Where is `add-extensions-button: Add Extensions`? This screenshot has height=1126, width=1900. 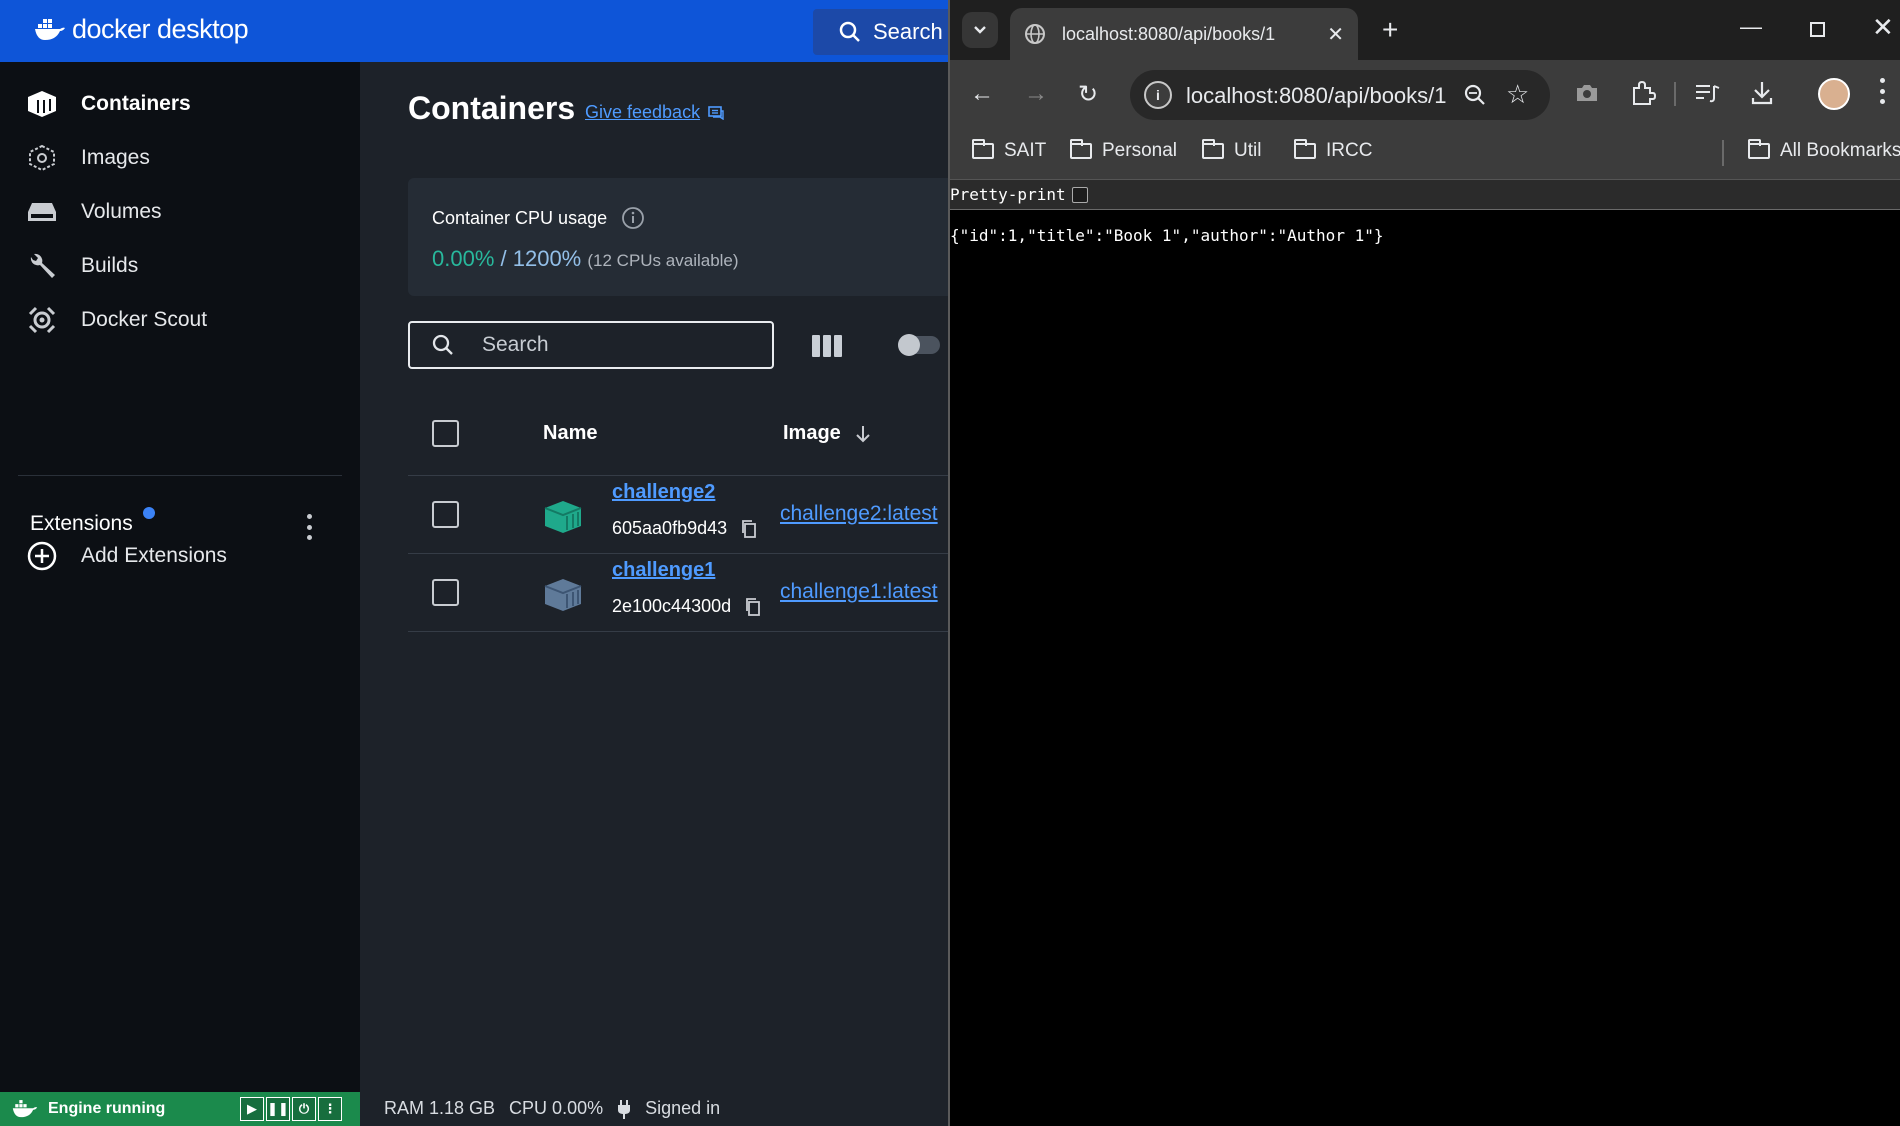 add-extensions-button: Add Extensions is located at coordinates (180, 556).